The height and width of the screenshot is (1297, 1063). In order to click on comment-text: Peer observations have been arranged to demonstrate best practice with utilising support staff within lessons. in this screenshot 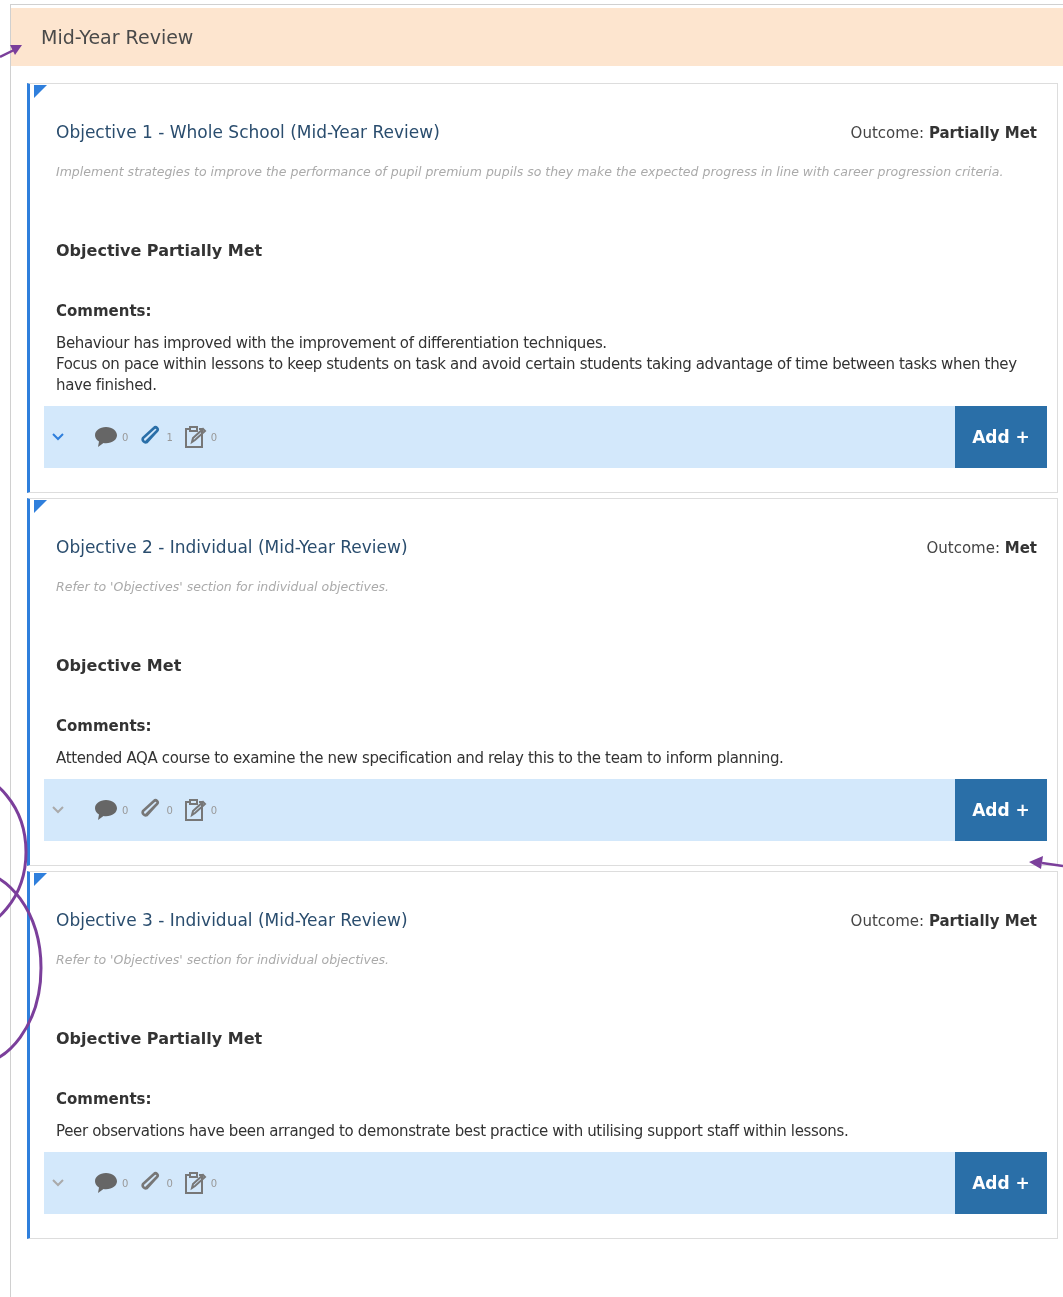, I will do `click(453, 1131)`.